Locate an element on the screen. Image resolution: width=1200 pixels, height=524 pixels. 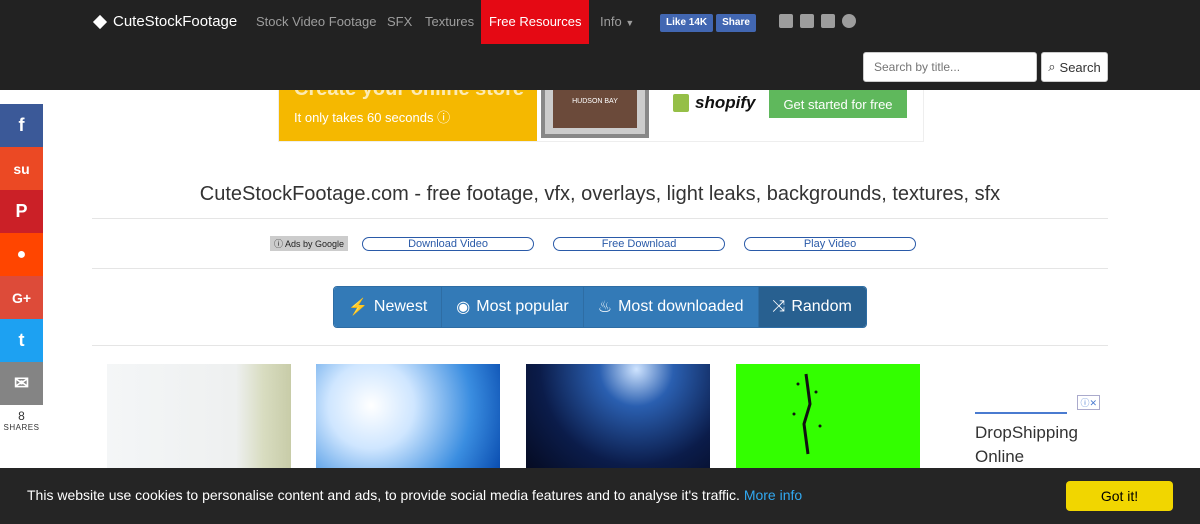
share-facebook-button: f is located at coordinates (21, 125).